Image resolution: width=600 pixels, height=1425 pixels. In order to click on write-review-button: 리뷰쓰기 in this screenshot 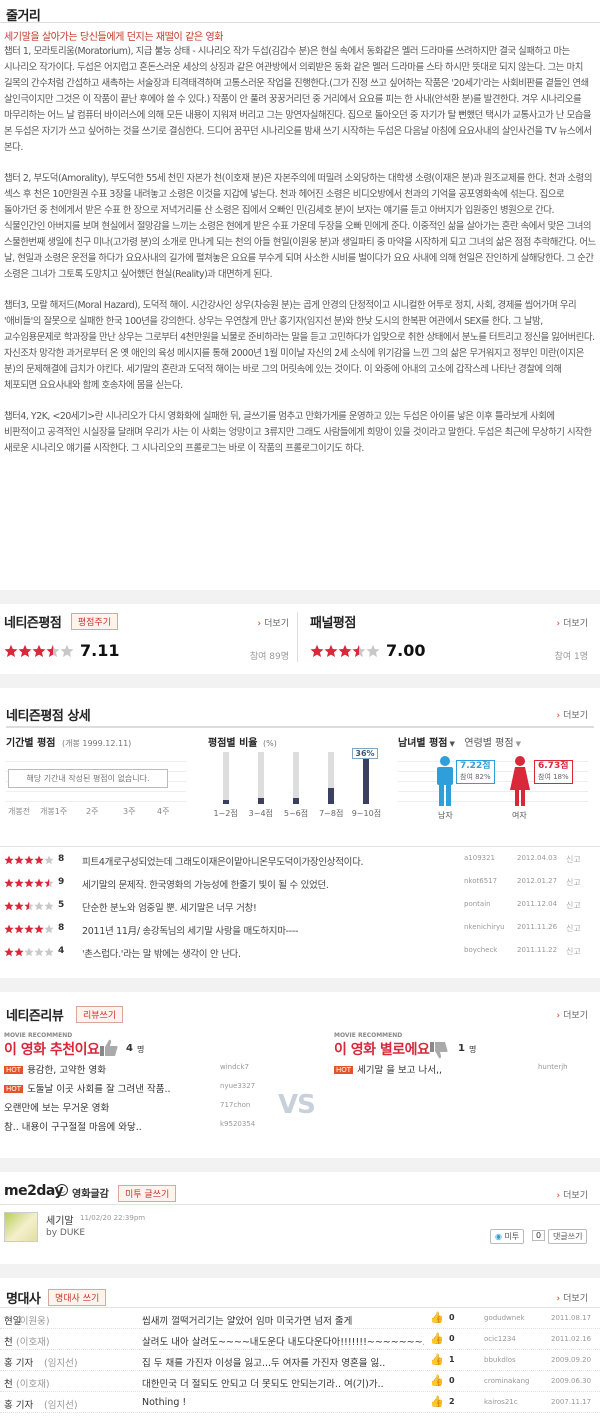, I will do `click(100, 1014)`.